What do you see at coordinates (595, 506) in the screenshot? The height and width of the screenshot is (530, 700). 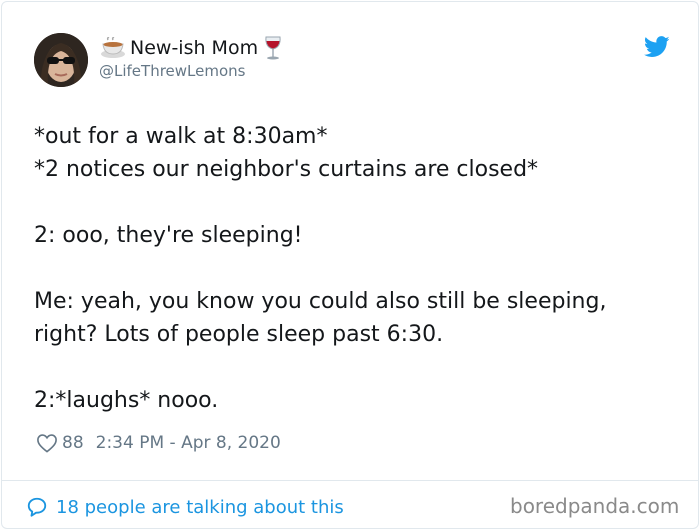 I see `watermark: boredpanda.com` at bounding box center [595, 506].